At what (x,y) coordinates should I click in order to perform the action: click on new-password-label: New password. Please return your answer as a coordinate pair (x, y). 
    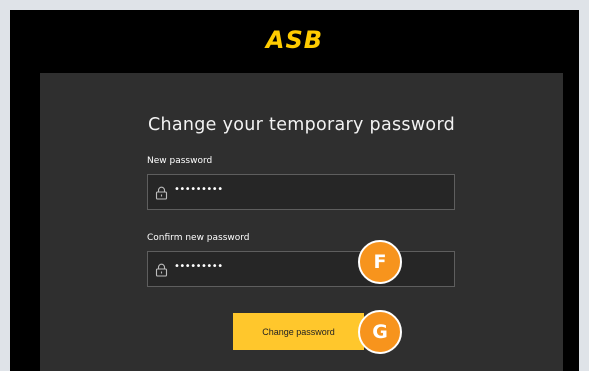
    Looking at the image, I should click on (180, 161).